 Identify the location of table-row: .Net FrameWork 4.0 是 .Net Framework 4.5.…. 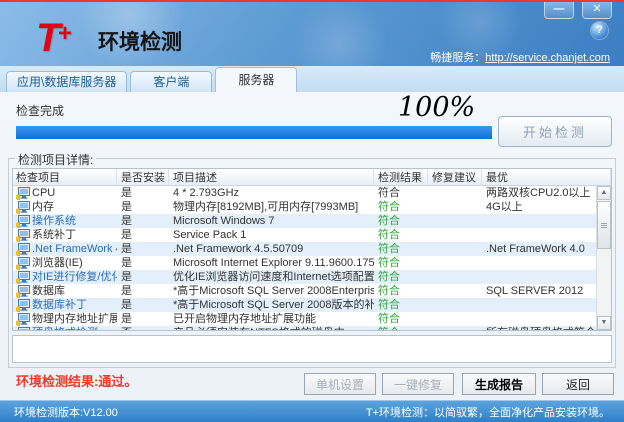
(312, 249).